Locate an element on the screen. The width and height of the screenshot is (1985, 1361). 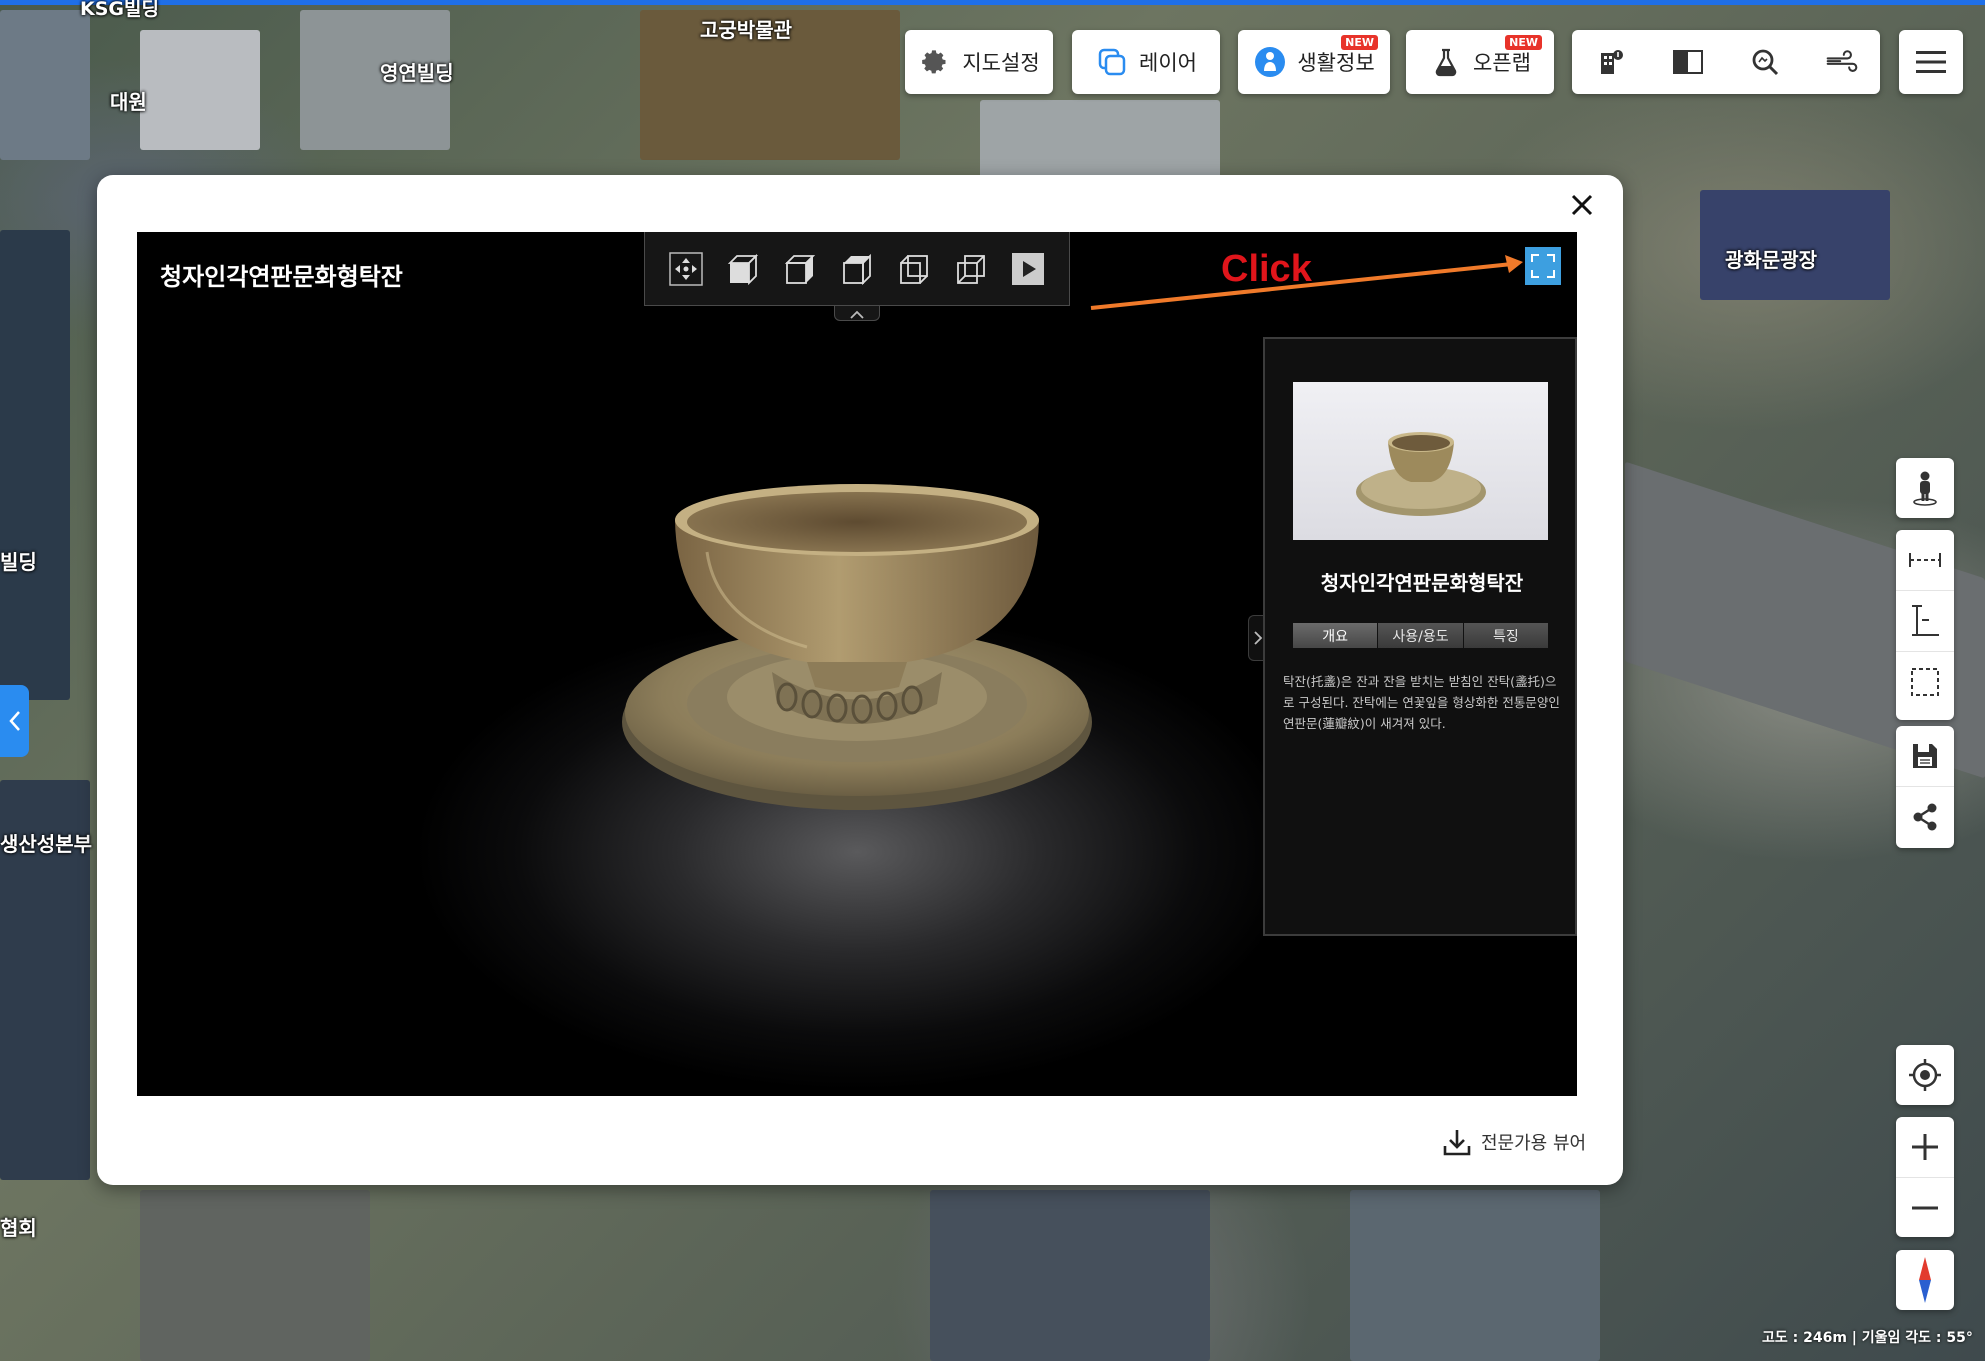
target-location-icon is located at coordinates (1925, 1075).